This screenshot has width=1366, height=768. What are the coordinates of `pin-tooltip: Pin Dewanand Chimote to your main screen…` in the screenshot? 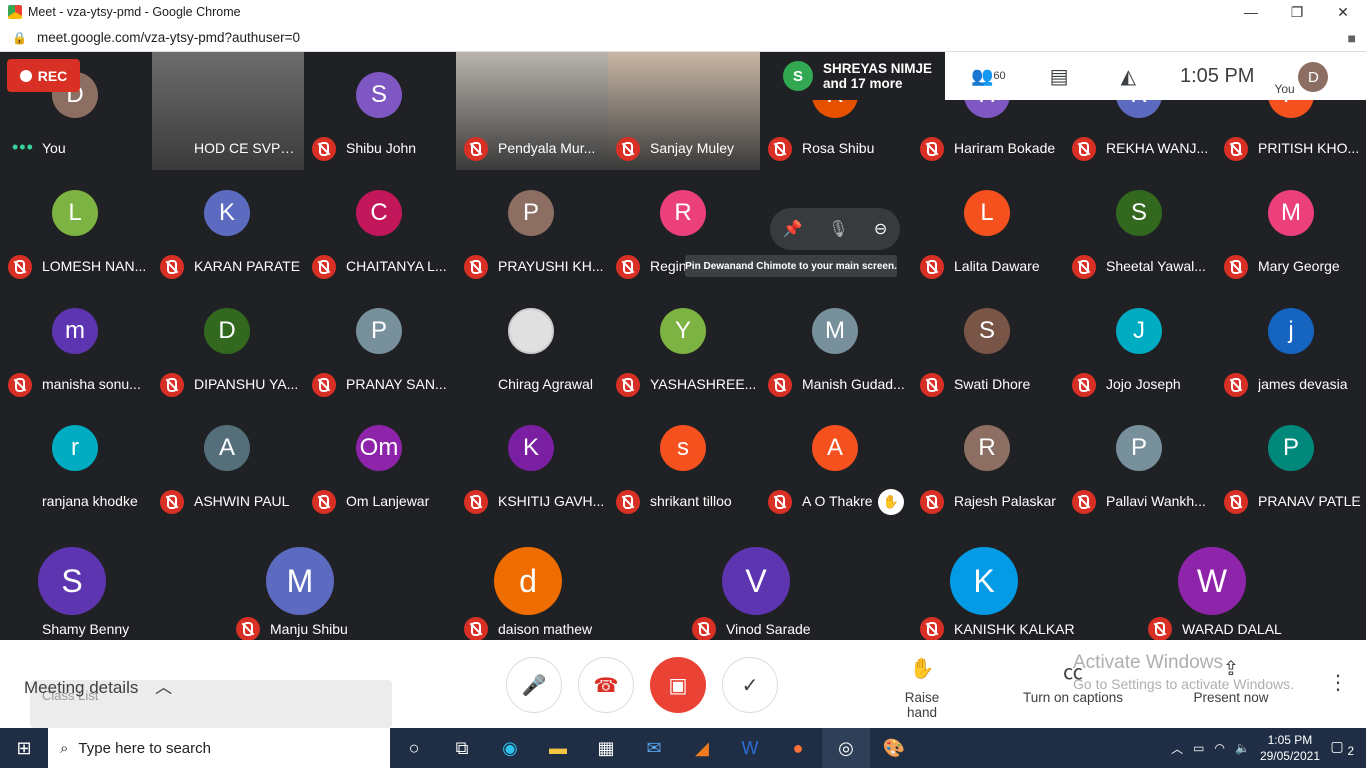 It's located at (791, 266).